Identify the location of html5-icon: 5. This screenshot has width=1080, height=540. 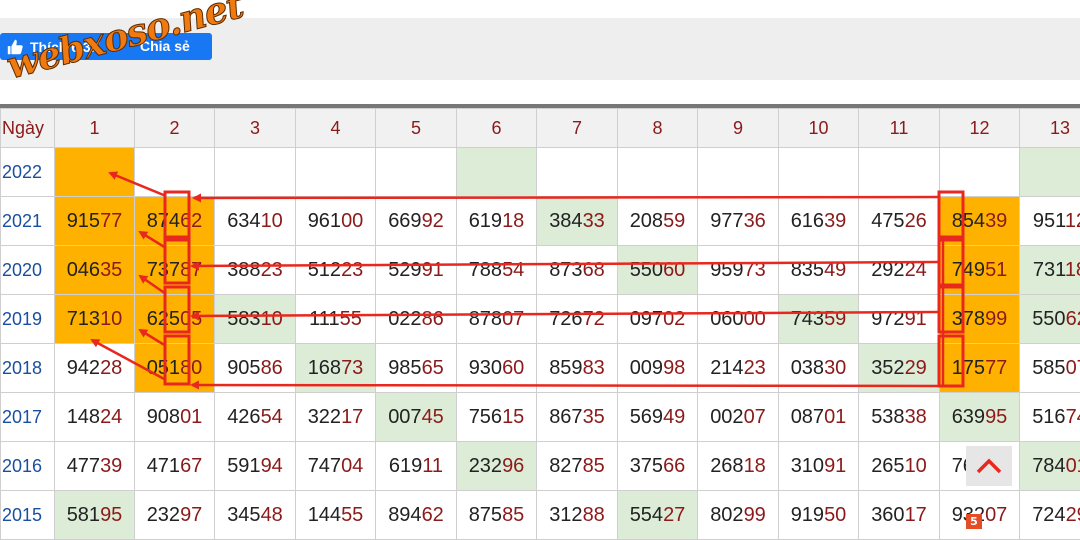
(974, 521).